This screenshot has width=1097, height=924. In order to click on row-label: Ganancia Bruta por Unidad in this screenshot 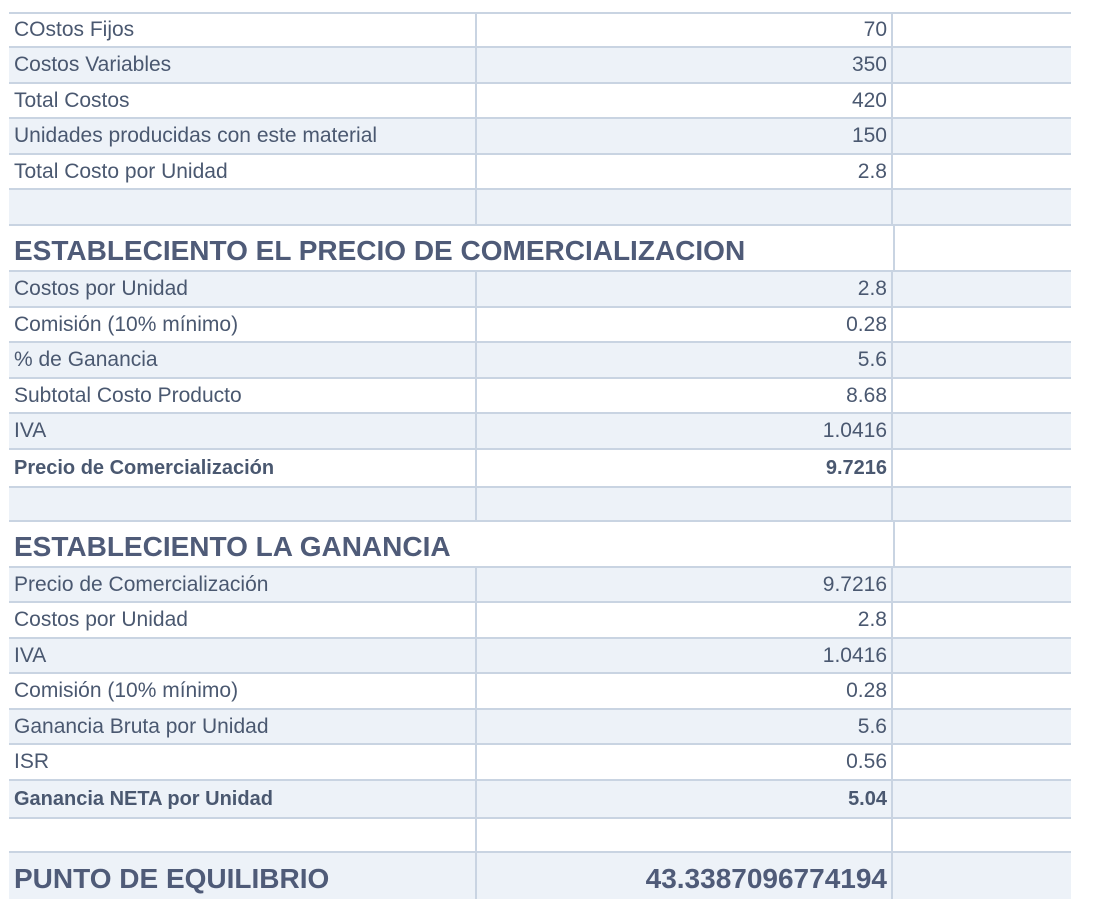, I will do `click(141, 726)`.